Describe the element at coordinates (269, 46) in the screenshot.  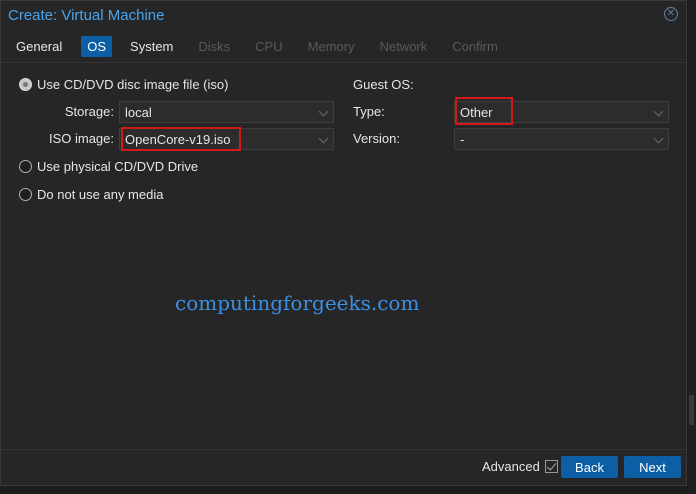
I see `tab-cpu: CPU` at that location.